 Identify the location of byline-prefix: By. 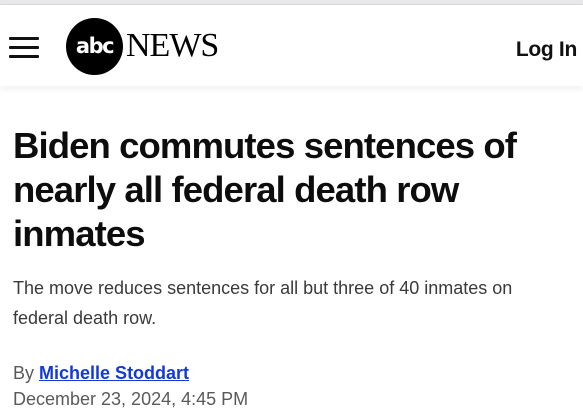
(24, 373).